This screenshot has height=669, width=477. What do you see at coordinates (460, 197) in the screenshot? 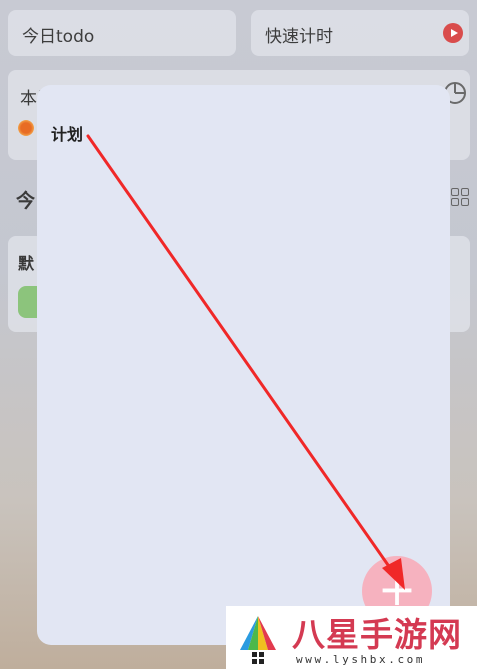
I see `grid-view-icon` at bounding box center [460, 197].